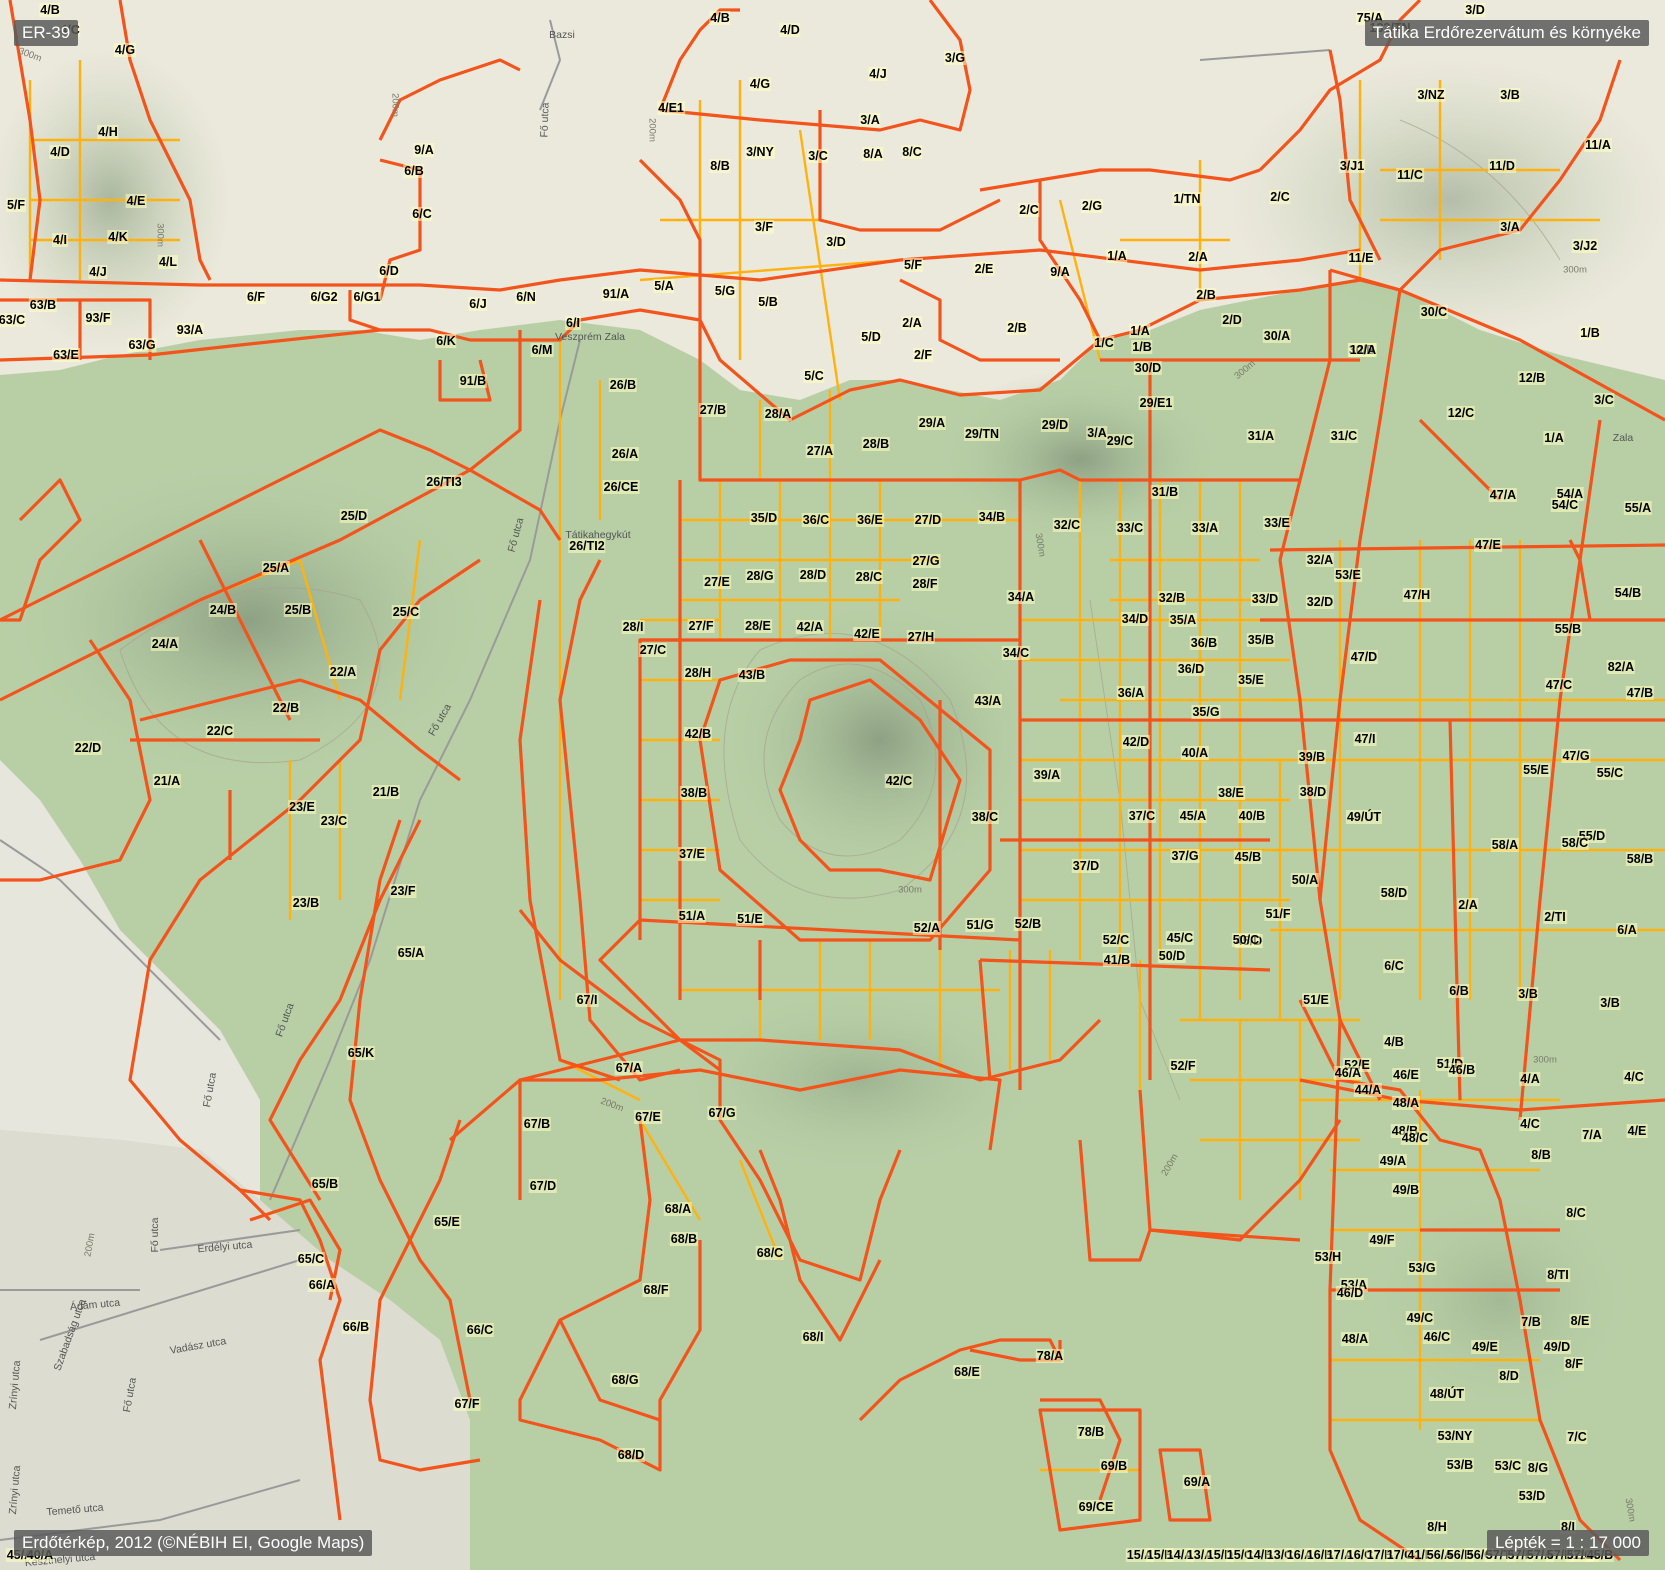  I want to click on parcel-label: 48/ÚT, so click(1447, 1394).